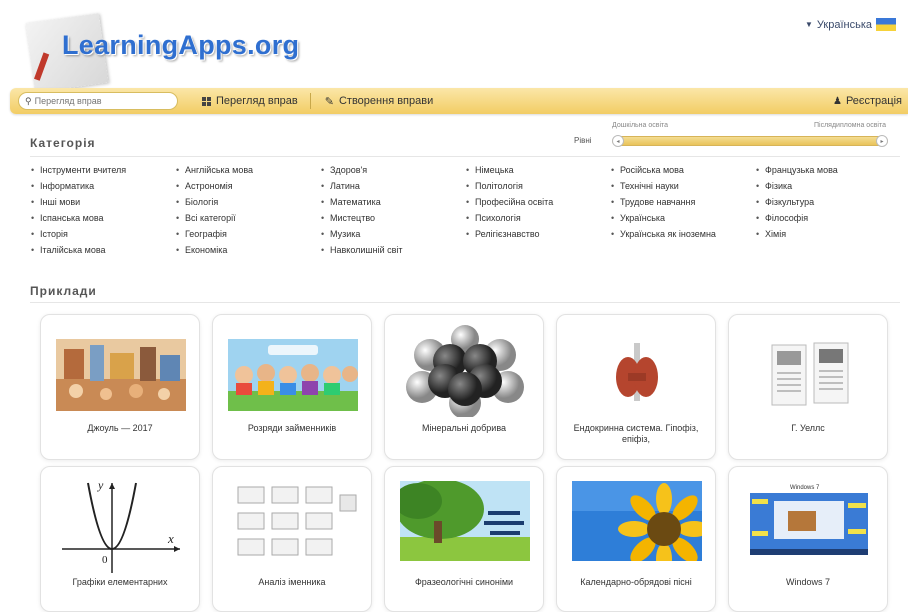 This screenshot has width=908, height=612. I want to click on example-card: Джоуль — 2017, so click(120, 387).